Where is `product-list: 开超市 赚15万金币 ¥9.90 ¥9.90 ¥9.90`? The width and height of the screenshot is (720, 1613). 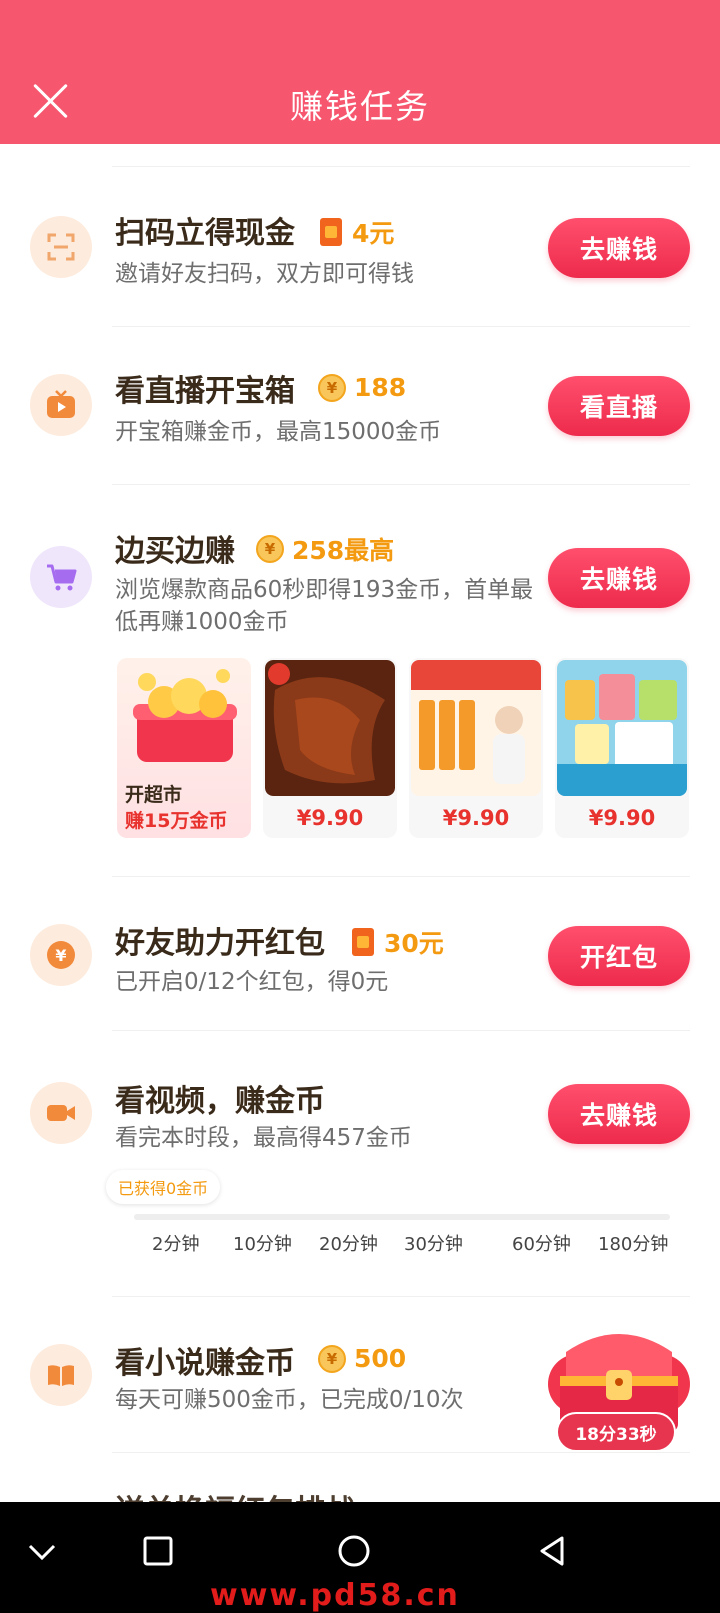
product-list: 开超市 赚15万金币 ¥9.90 ¥9.90 ¥9.90 is located at coordinates (406, 748).